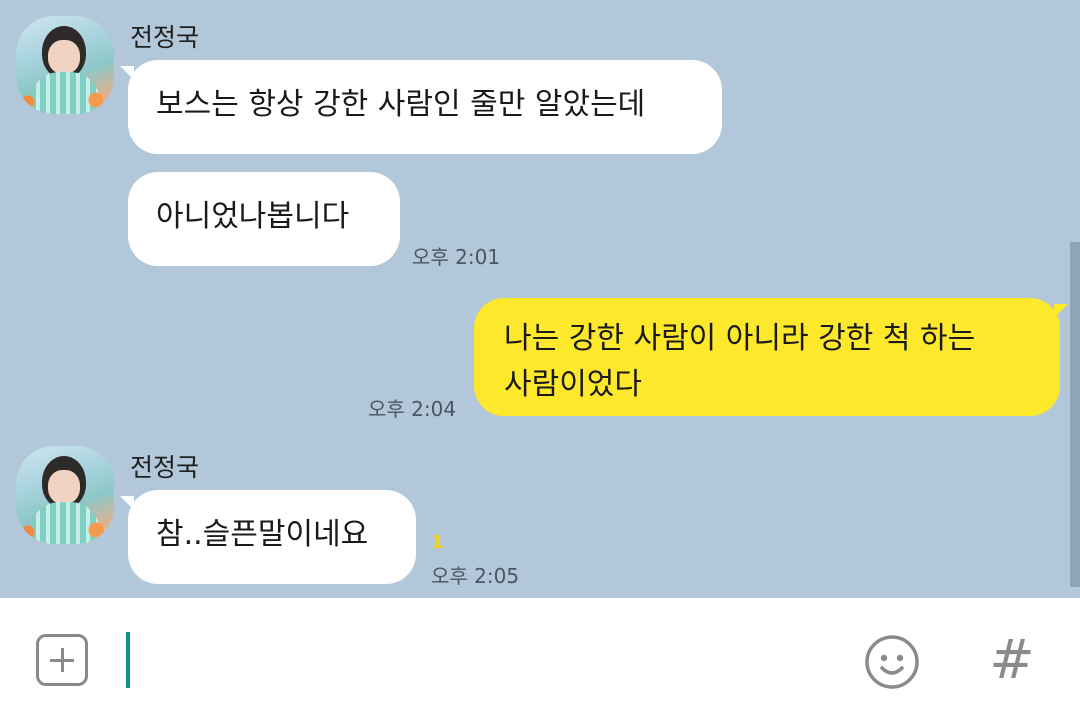  Describe the element at coordinates (480, 661) in the screenshot. I see `message-input` at that location.